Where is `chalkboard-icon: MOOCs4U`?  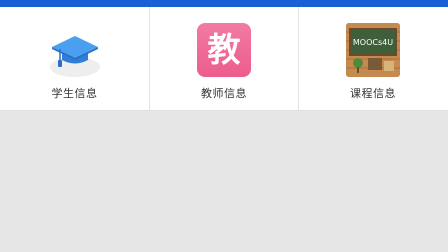 chalkboard-icon: MOOCs4U is located at coordinates (373, 50).